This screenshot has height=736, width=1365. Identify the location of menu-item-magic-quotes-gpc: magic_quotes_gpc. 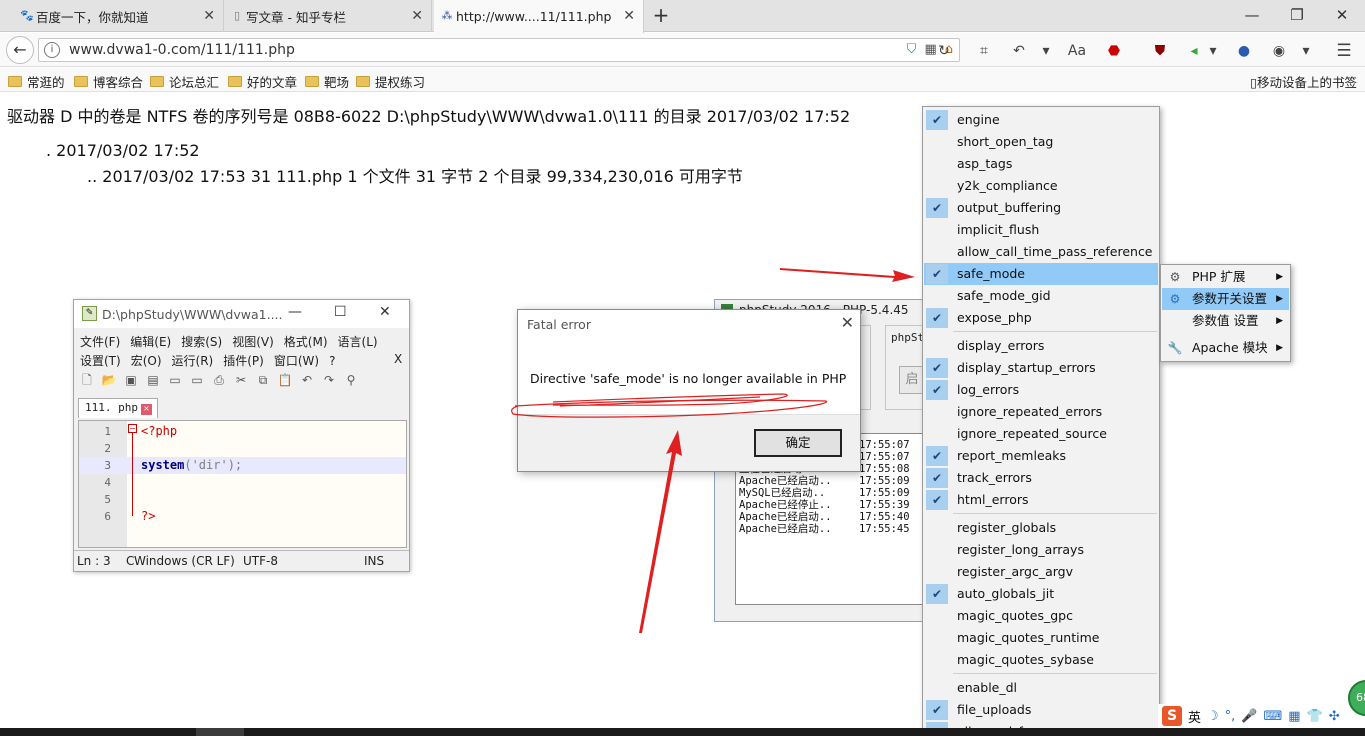
(1041, 616).